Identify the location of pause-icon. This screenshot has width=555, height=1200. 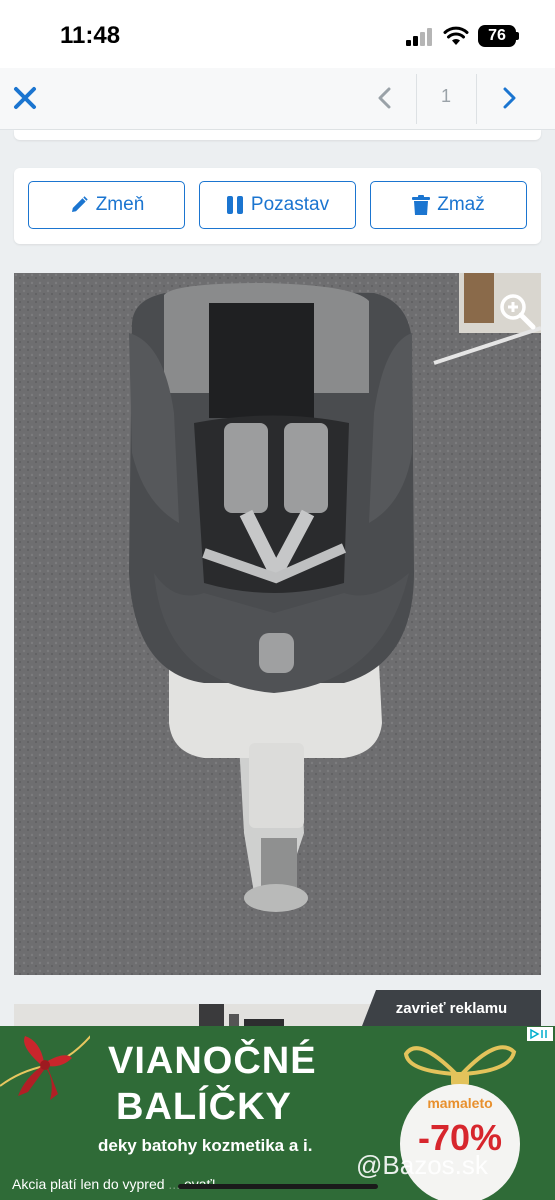
(234, 205).